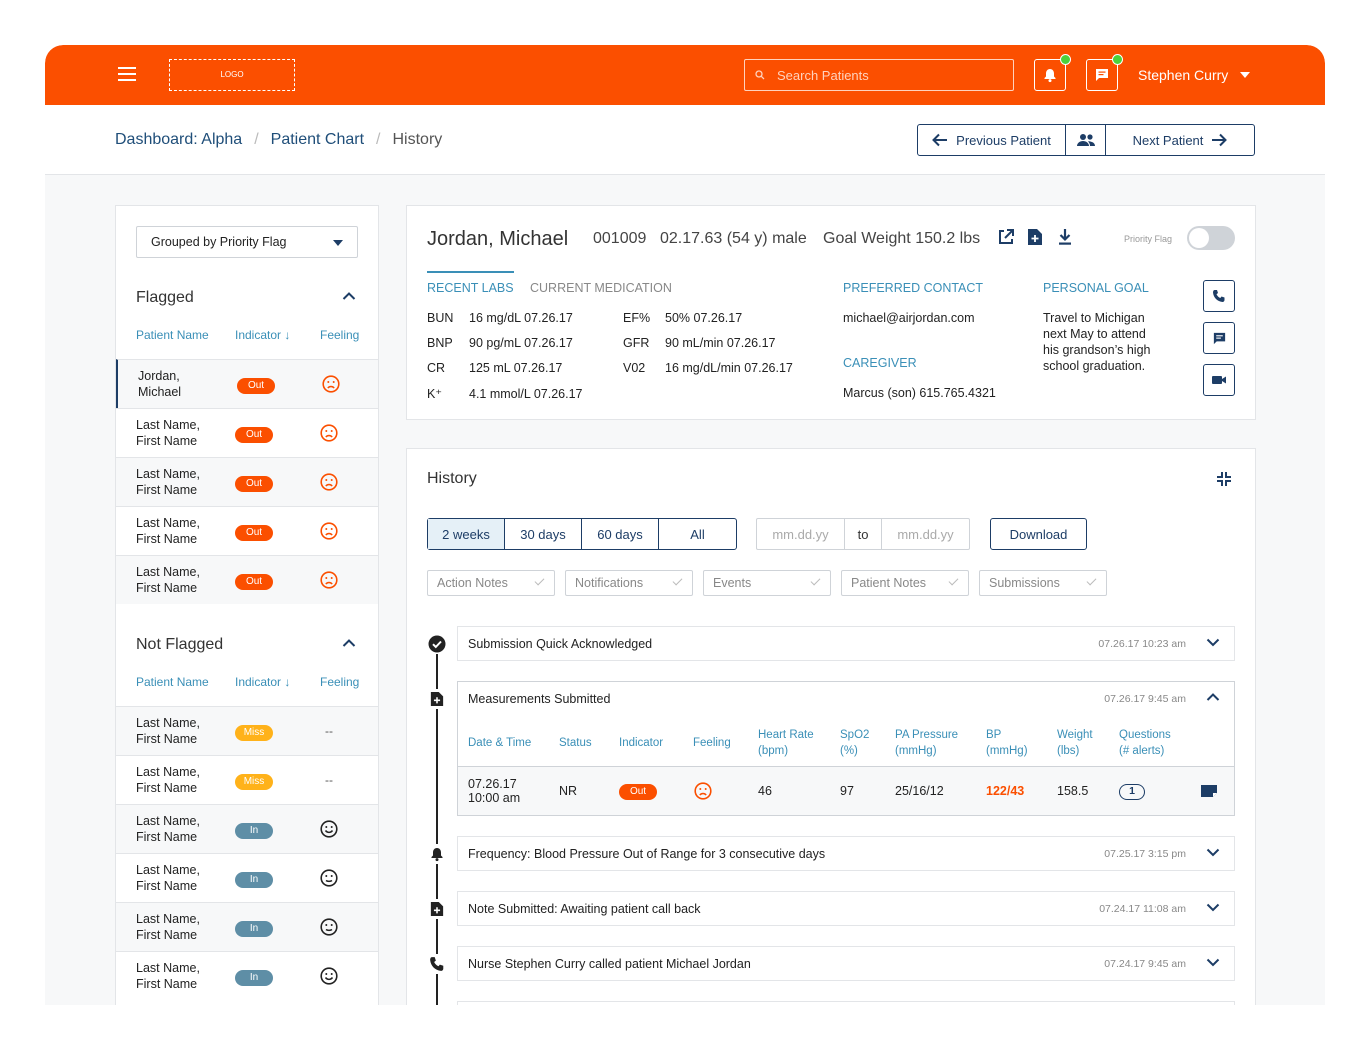 The width and height of the screenshot is (1365, 1045). What do you see at coordinates (1132, 791) in the screenshot?
I see `questions-alert-badge: 1` at bounding box center [1132, 791].